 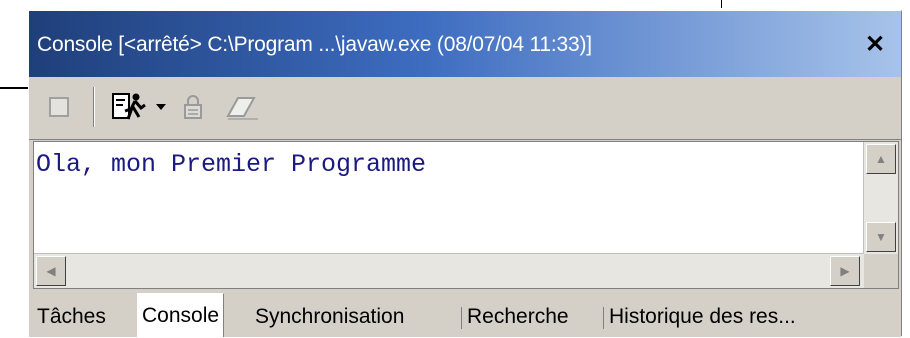 I want to click on arrow-left-icon: ◀, so click(x=51, y=271).